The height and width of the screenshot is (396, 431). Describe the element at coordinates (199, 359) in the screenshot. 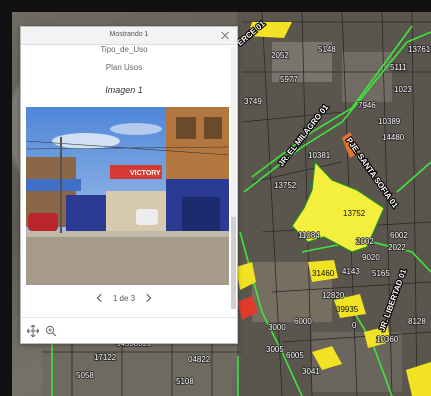

I see `parcel-label: 04822` at that location.